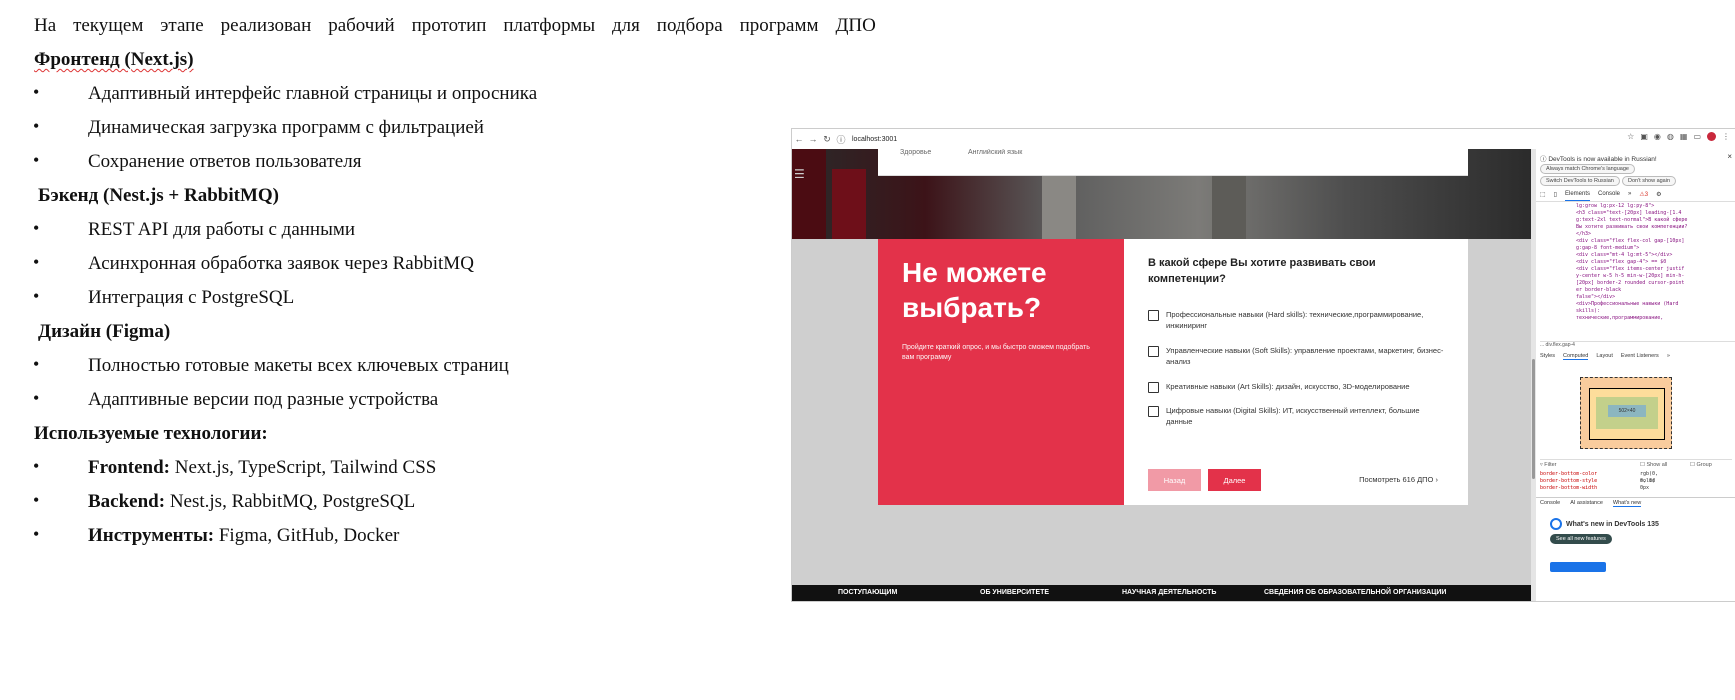  Describe the element at coordinates (1655, 311) in the screenshot. I see `dom-node-line: skills):` at that location.